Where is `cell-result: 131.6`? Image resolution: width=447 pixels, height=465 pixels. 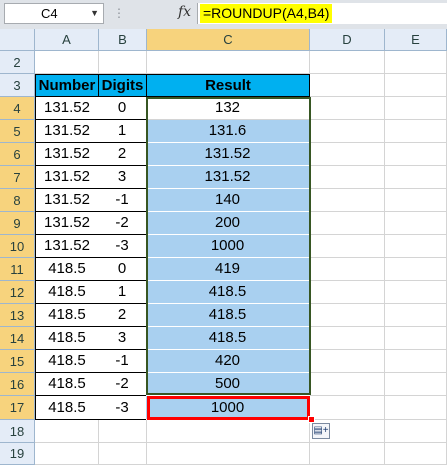
cell-result: 131.6 is located at coordinates (228, 131).